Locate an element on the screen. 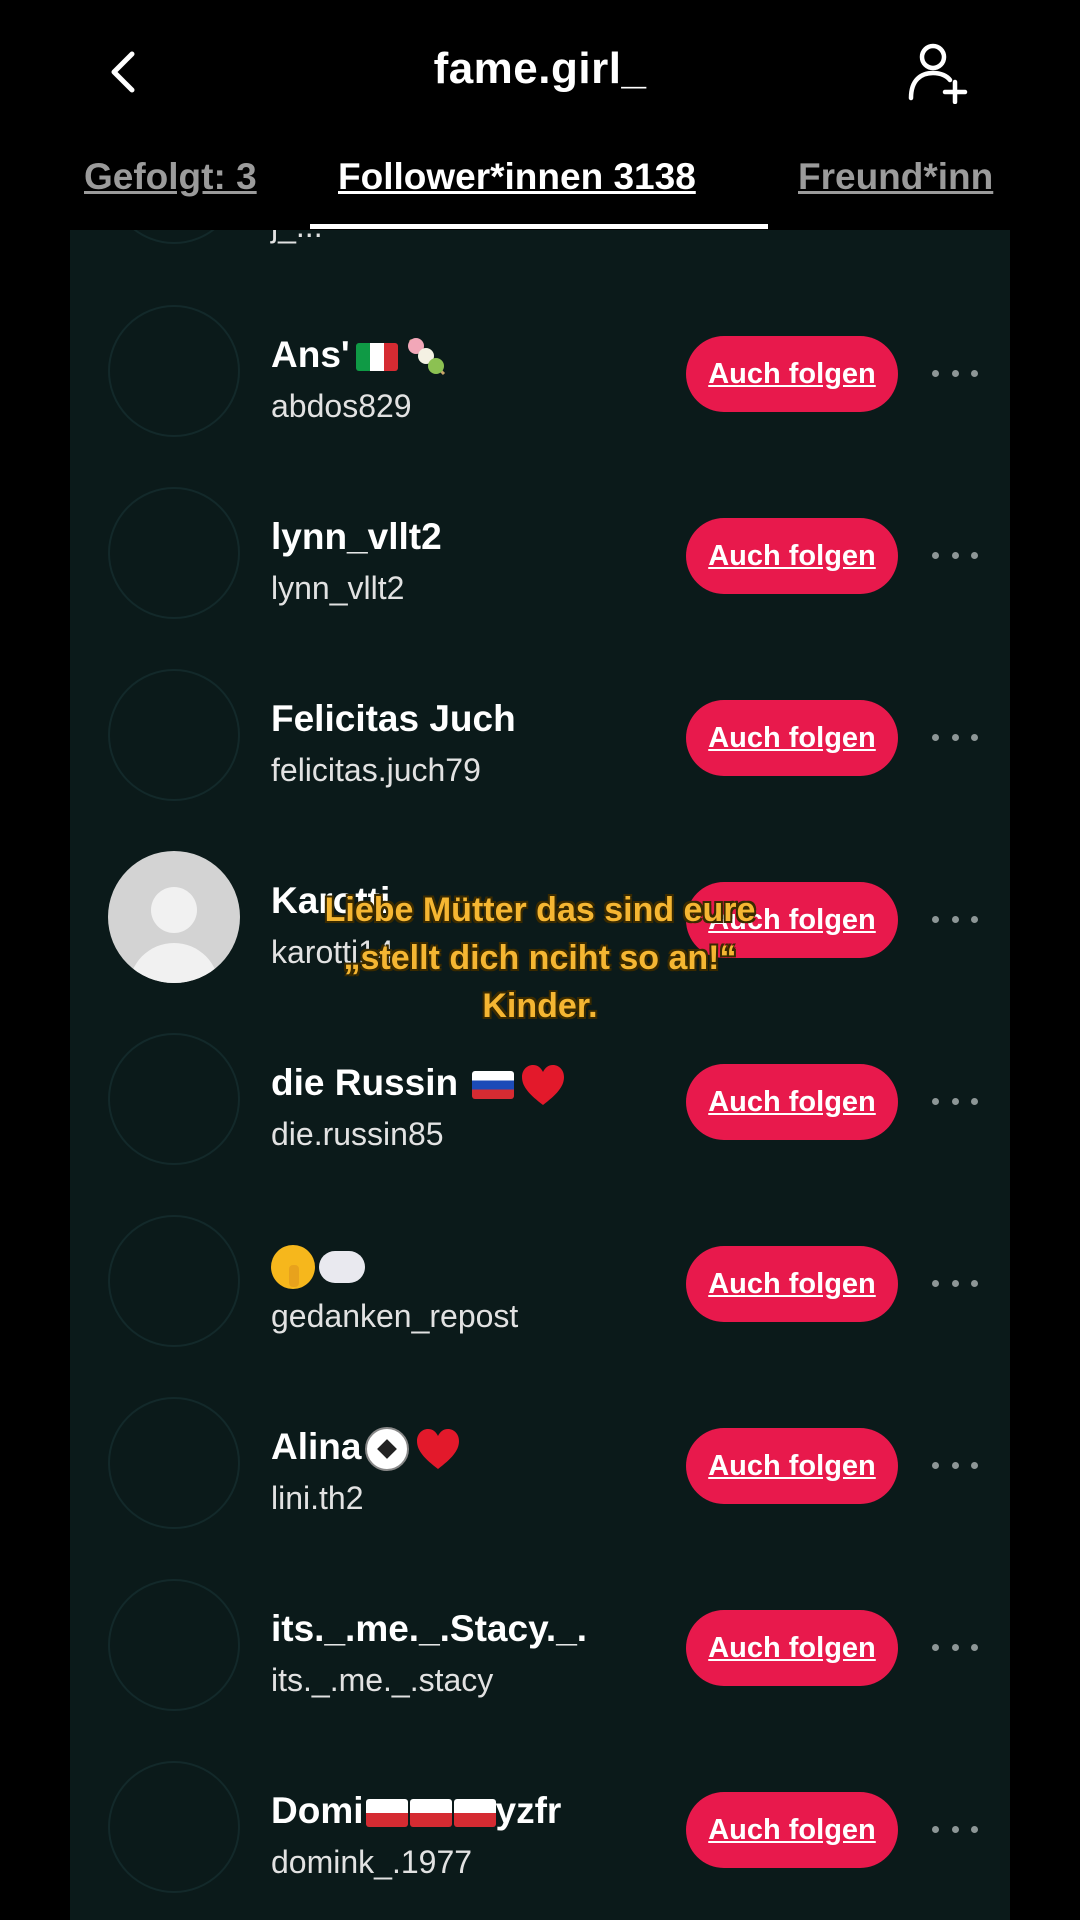 The image size is (1080, 1920). list-item: Domi yzfr domink_.1977 Auch folgen is located at coordinates (540, 1827).